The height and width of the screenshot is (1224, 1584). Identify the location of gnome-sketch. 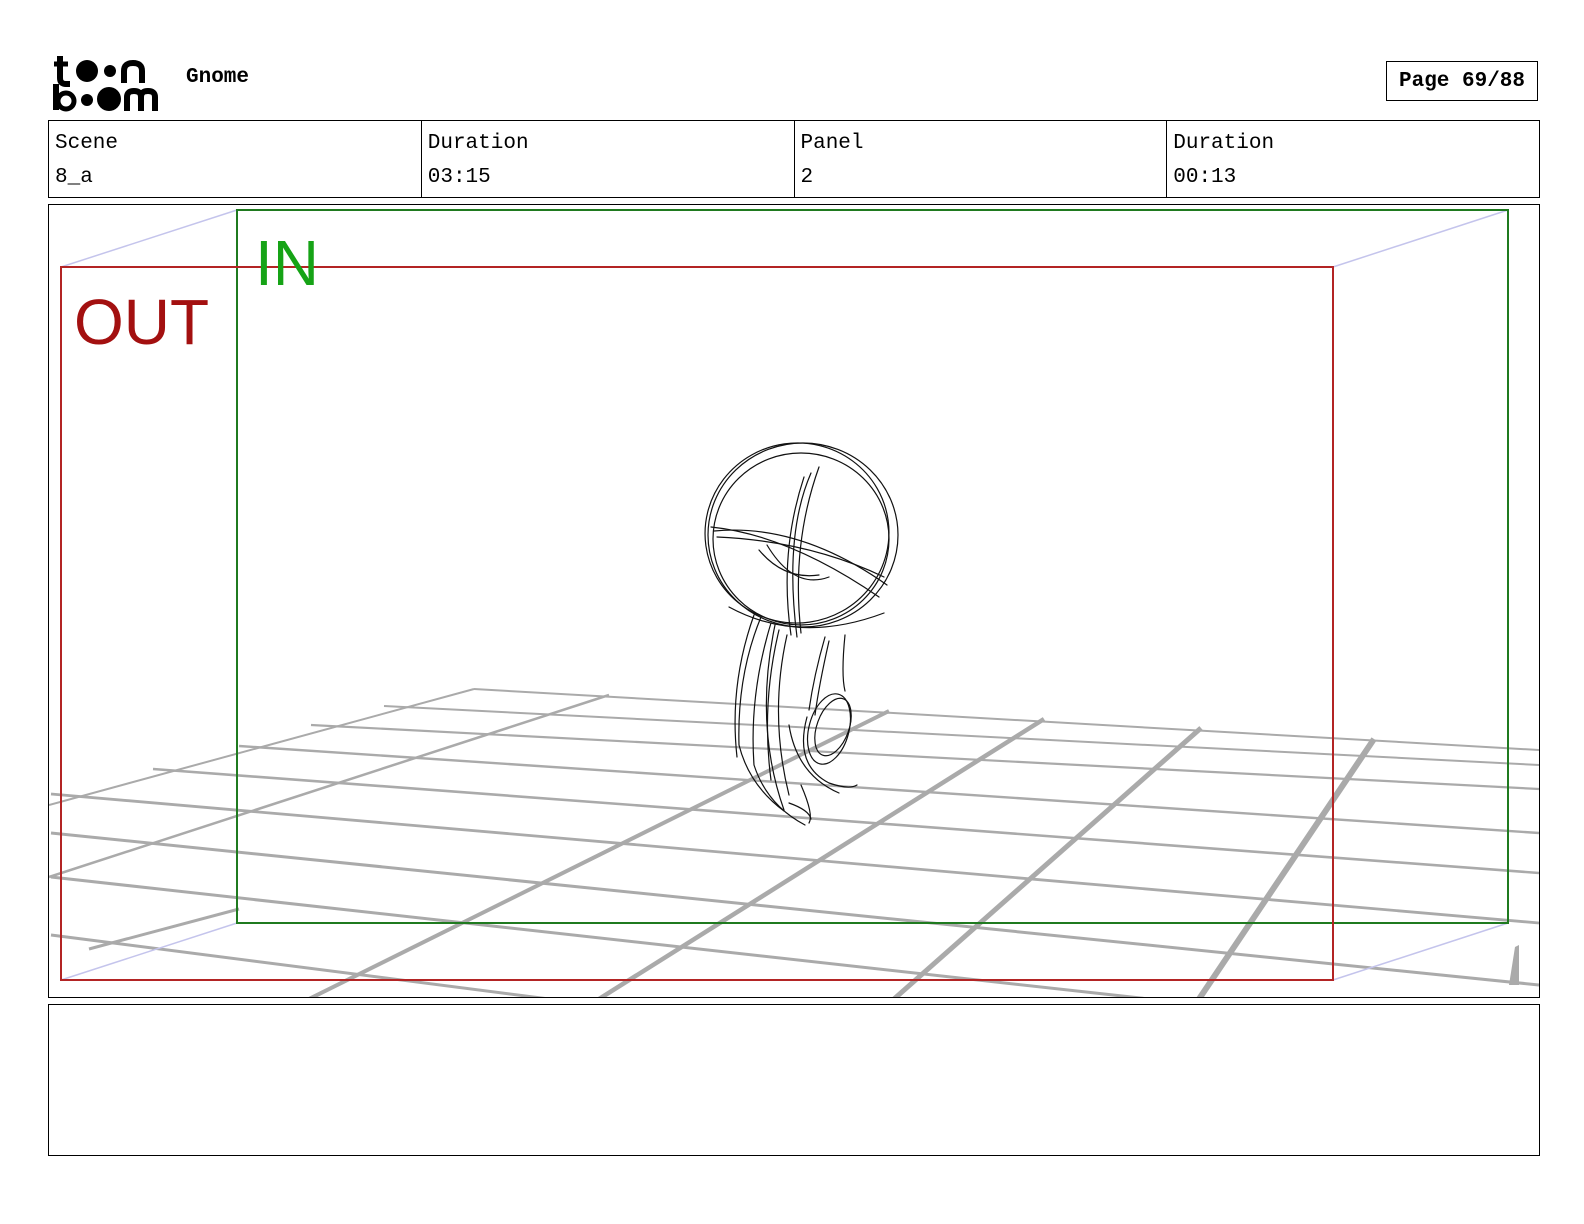
(801, 634).